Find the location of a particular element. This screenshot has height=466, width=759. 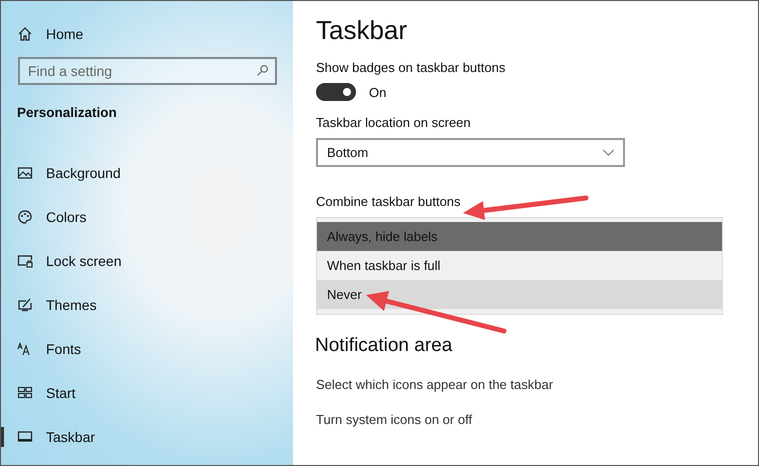

sidebar-item: Start is located at coordinates (147, 393).